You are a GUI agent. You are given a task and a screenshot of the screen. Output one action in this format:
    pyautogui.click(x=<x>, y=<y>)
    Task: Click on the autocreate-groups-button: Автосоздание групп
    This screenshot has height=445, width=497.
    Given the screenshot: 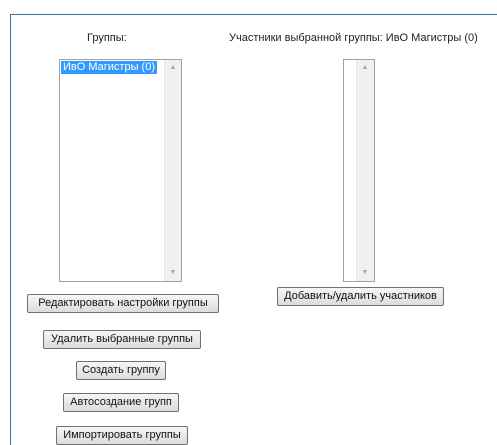 What is the action you would take?
    pyautogui.click(x=121, y=402)
    